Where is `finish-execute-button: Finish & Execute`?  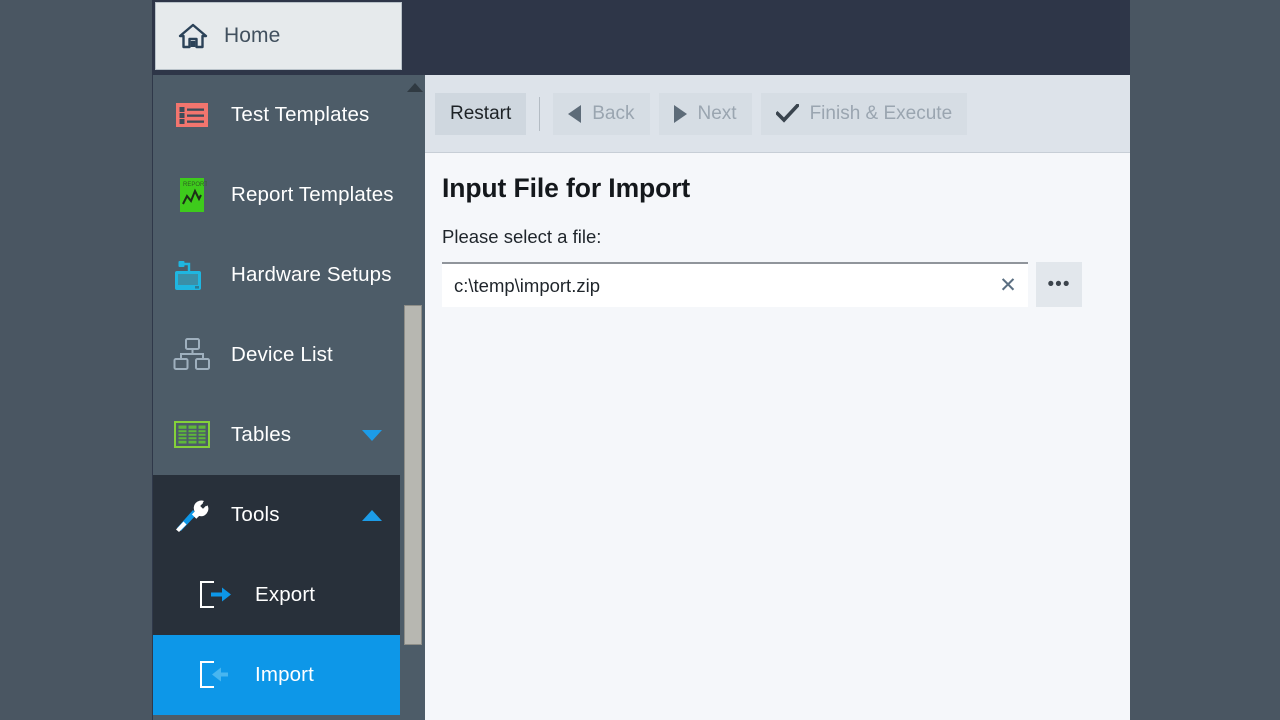
finish-execute-button: Finish & Execute is located at coordinates (864, 113).